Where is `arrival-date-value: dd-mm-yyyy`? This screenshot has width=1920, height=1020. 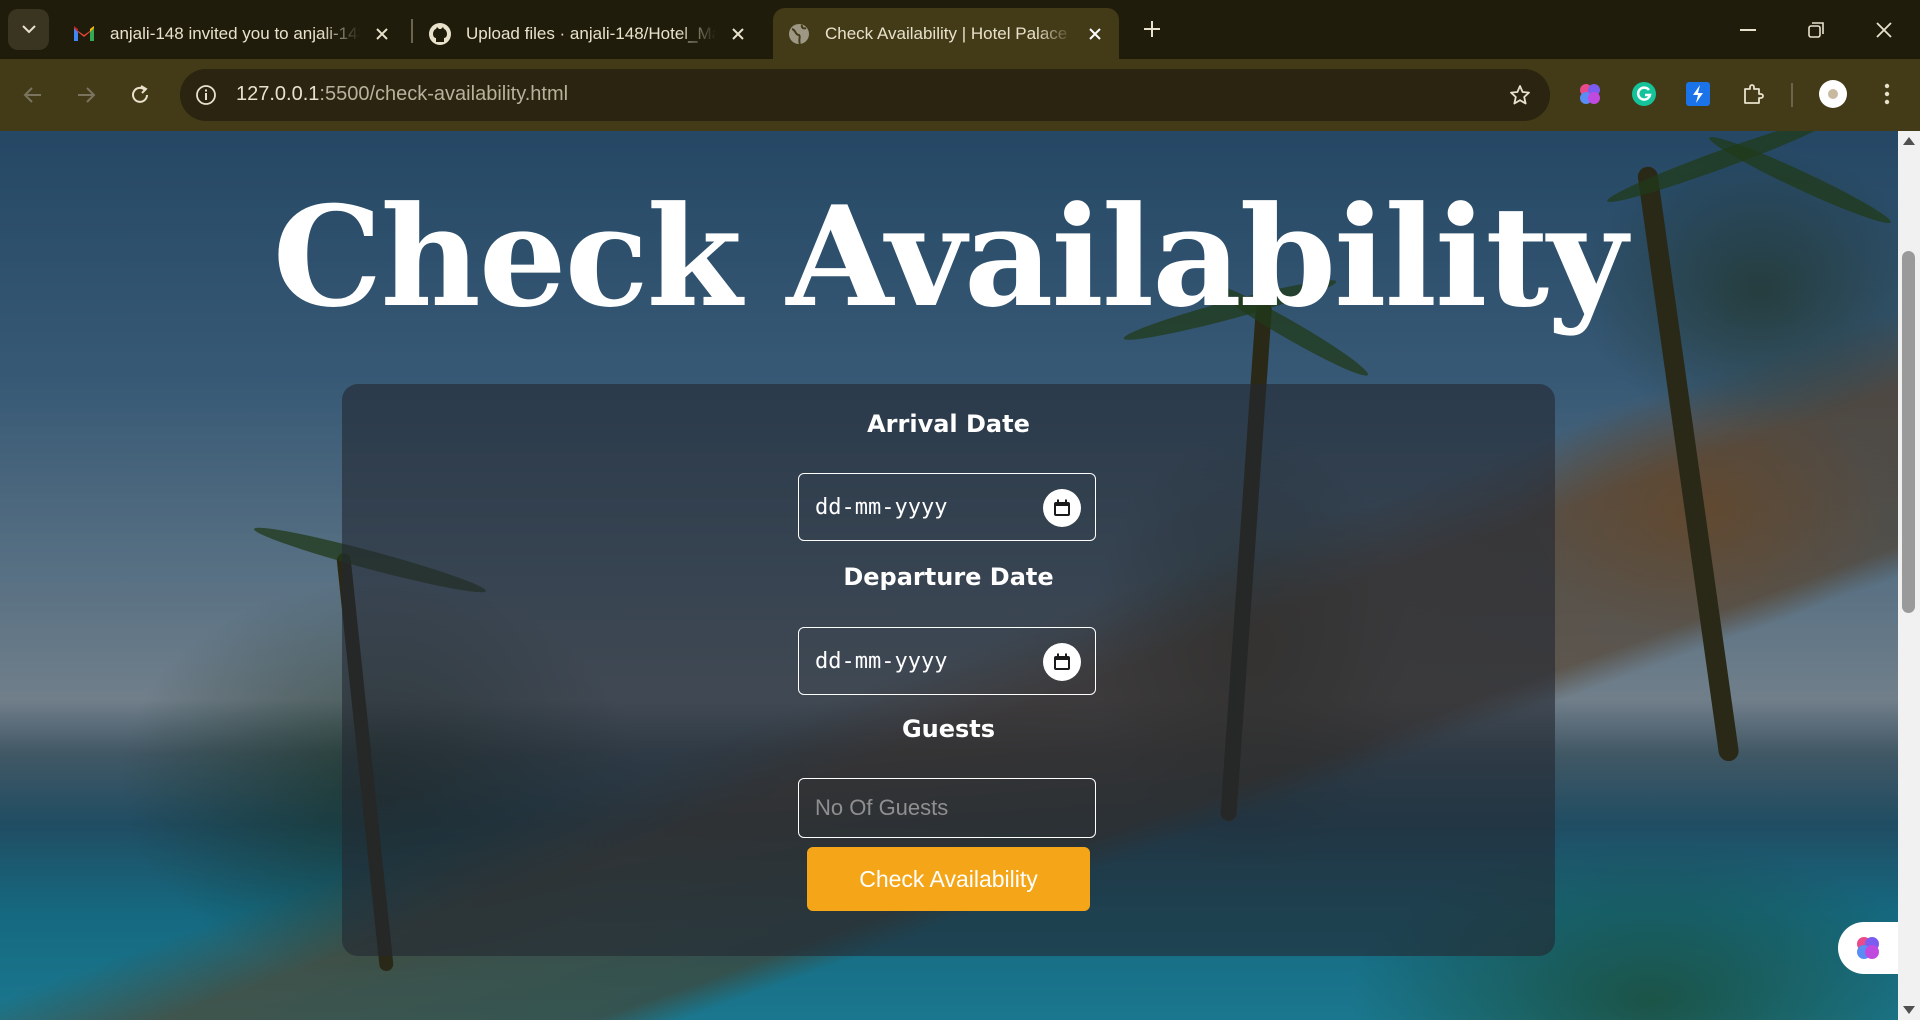 arrival-date-value: dd-mm-yyyy is located at coordinates (881, 507).